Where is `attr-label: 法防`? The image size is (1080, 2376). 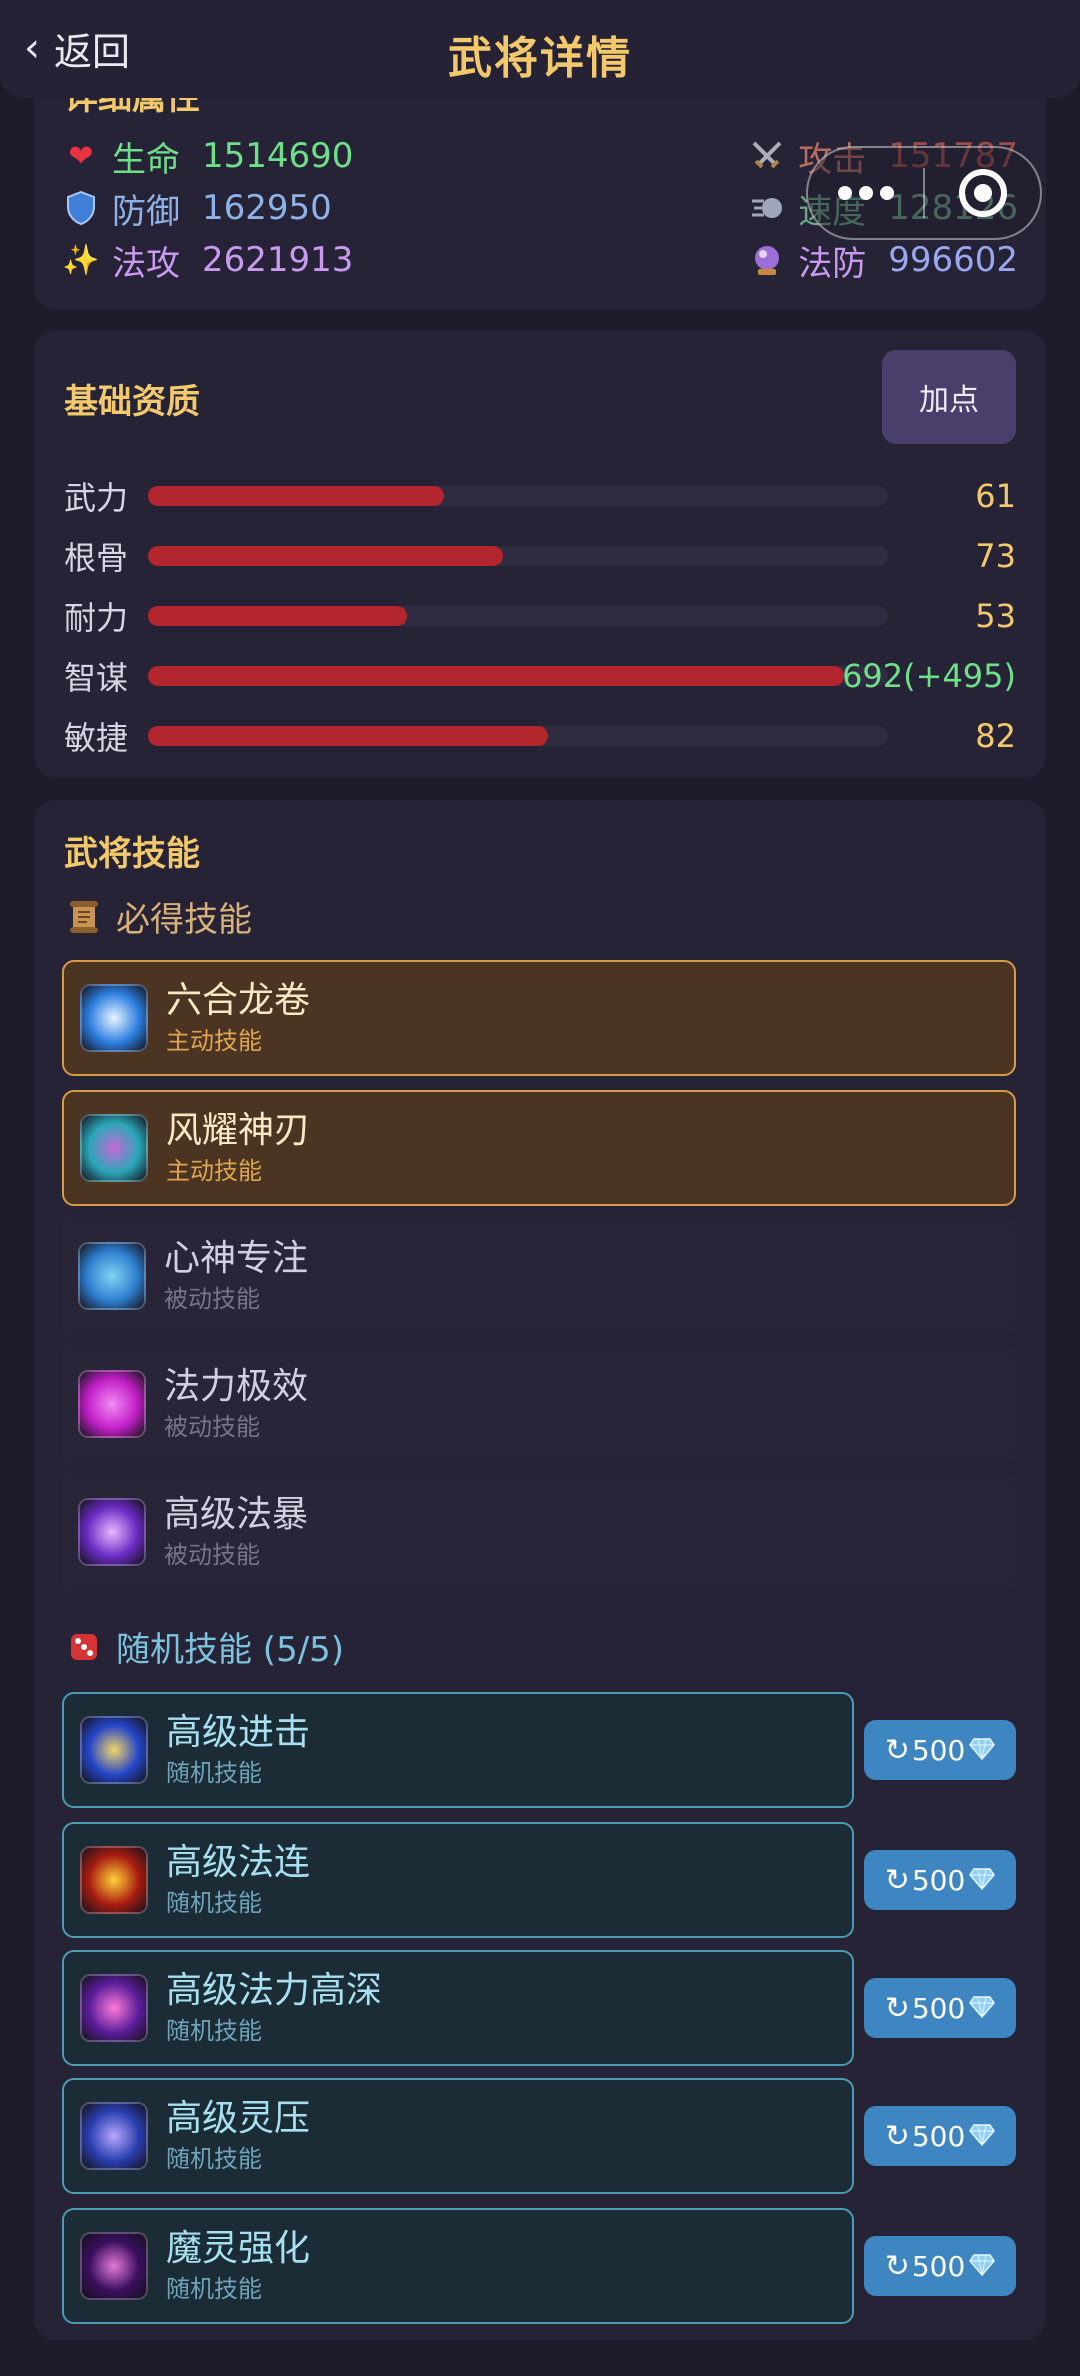
attr-label: 法防 is located at coordinates (832, 263).